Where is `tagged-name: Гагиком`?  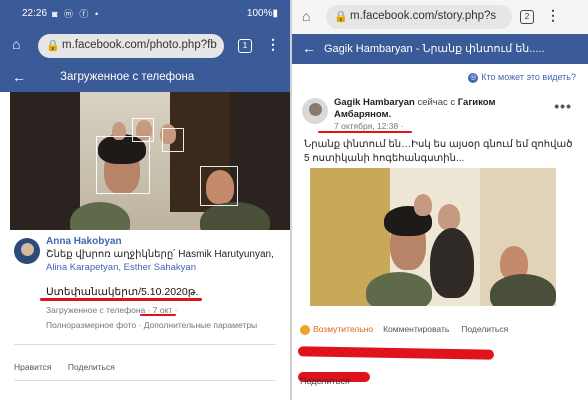
tagged-name: Гагиком is located at coordinates (477, 102).